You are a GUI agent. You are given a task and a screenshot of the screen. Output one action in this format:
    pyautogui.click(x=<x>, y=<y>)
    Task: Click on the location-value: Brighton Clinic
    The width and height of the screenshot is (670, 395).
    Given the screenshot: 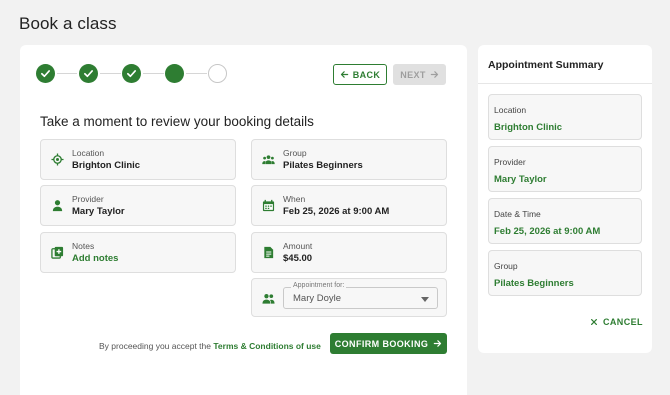 What is the action you would take?
    pyautogui.click(x=106, y=165)
    